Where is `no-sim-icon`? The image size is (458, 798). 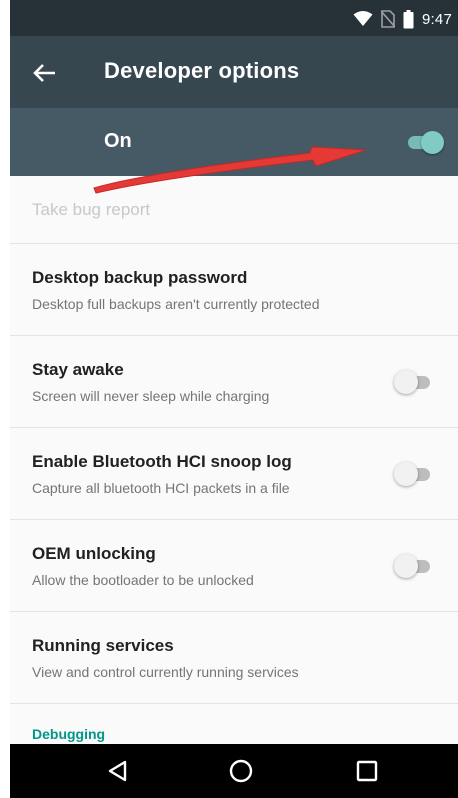 no-sim-icon is located at coordinates (388, 19).